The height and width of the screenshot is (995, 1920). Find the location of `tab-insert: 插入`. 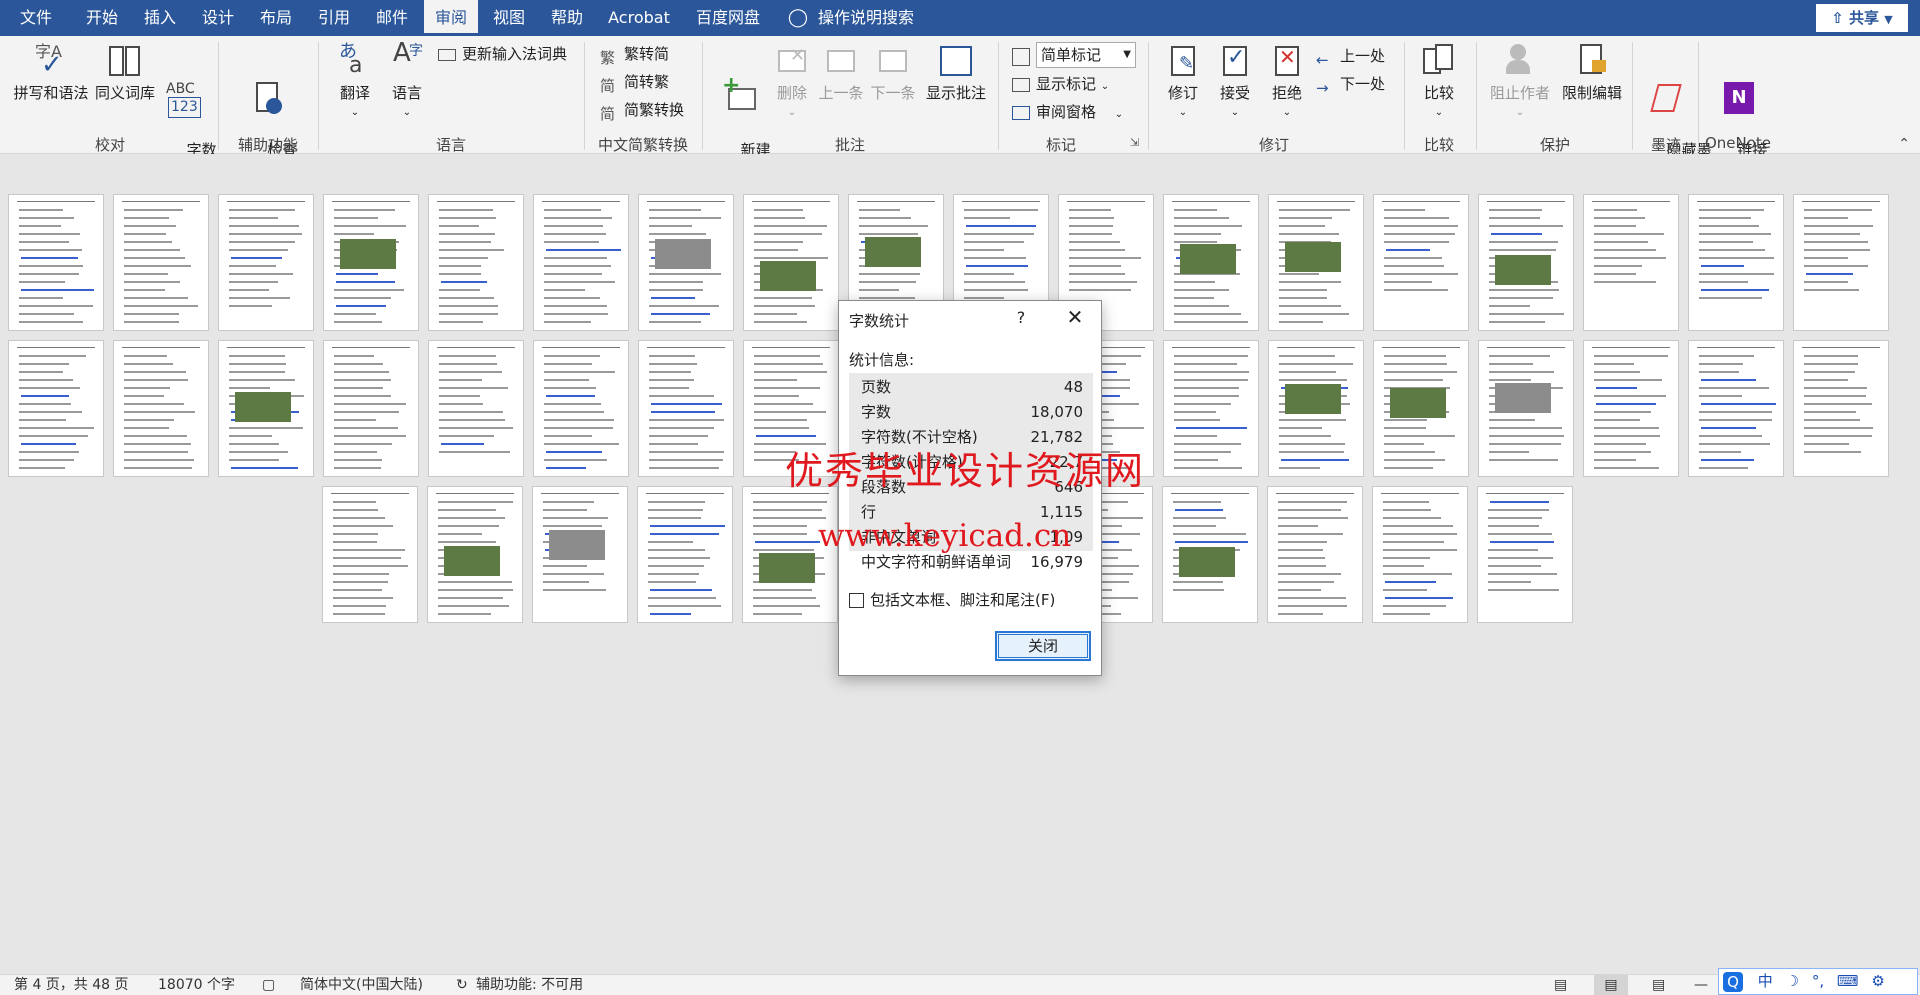

tab-insert: 插入 is located at coordinates (160, 18).